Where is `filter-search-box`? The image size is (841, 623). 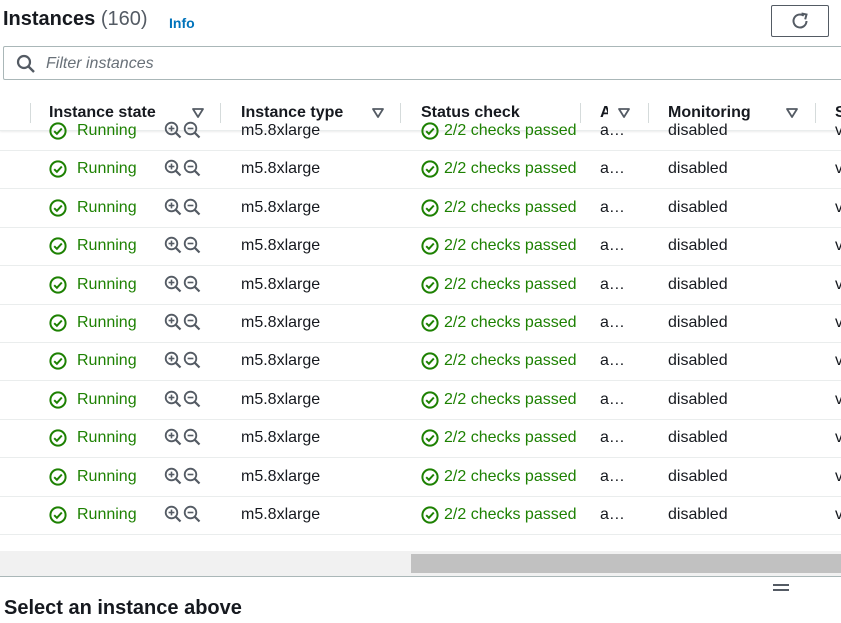 filter-search-box is located at coordinates (422, 63).